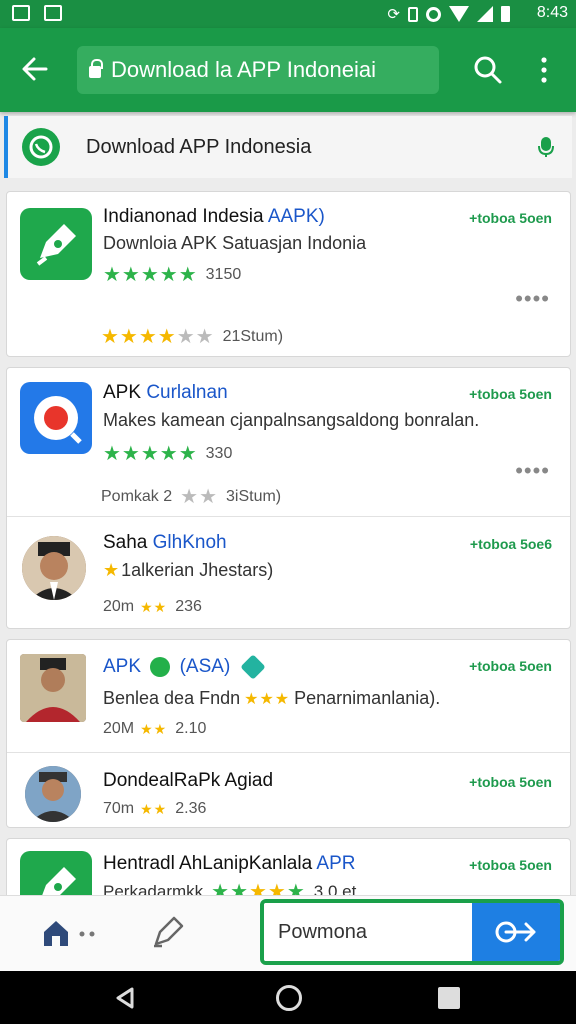 The image size is (576, 1024). I want to click on url-text: Download la APP Indoneiai, so click(244, 69).